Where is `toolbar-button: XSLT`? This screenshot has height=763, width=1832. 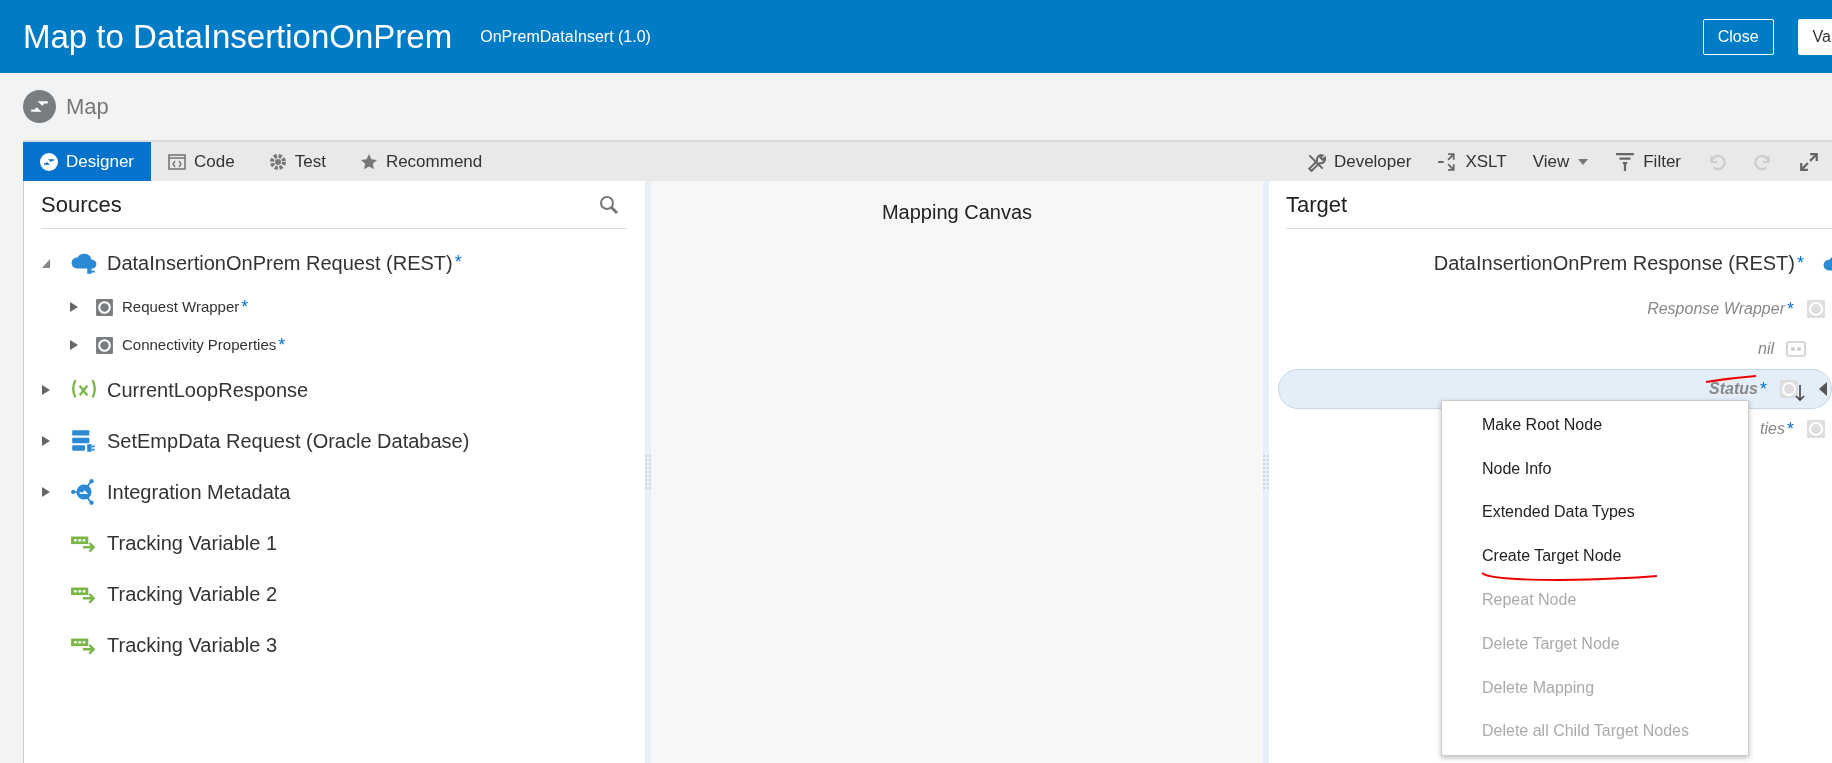 toolbar-button: XSLT is located at coordinates (1472, 161).